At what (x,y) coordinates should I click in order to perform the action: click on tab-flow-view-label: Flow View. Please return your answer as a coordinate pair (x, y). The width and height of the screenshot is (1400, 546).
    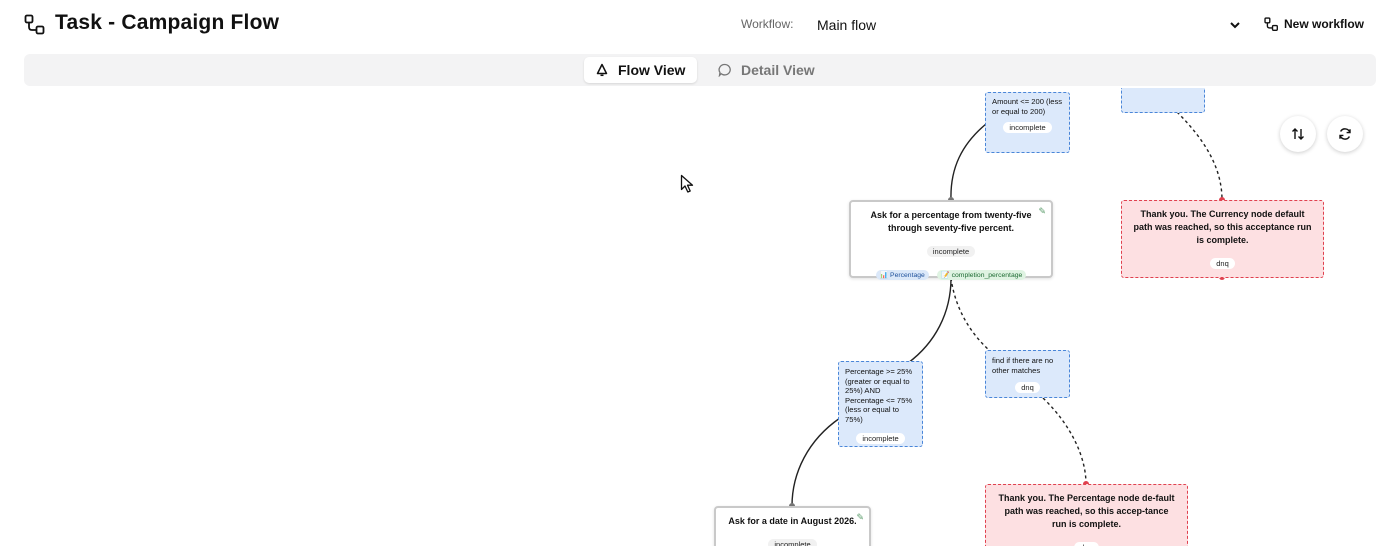
    Looking at the image, I should click on (652, 70).